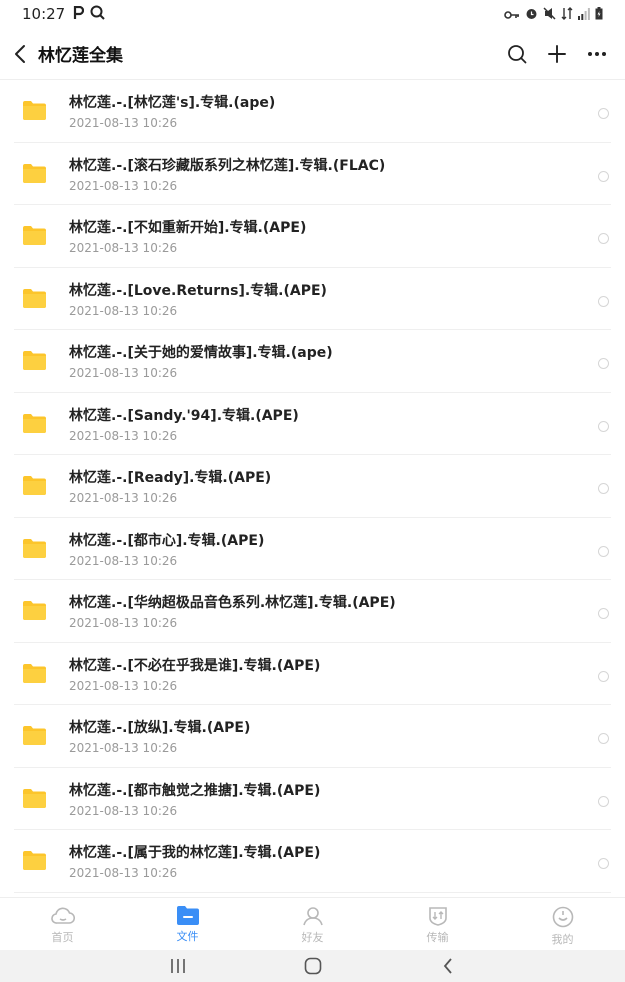 The image size is (625, 982). Describe the element at coordinates (312, 54) in the screenshot. I see `app-header: 林忆莲全集` at that location.